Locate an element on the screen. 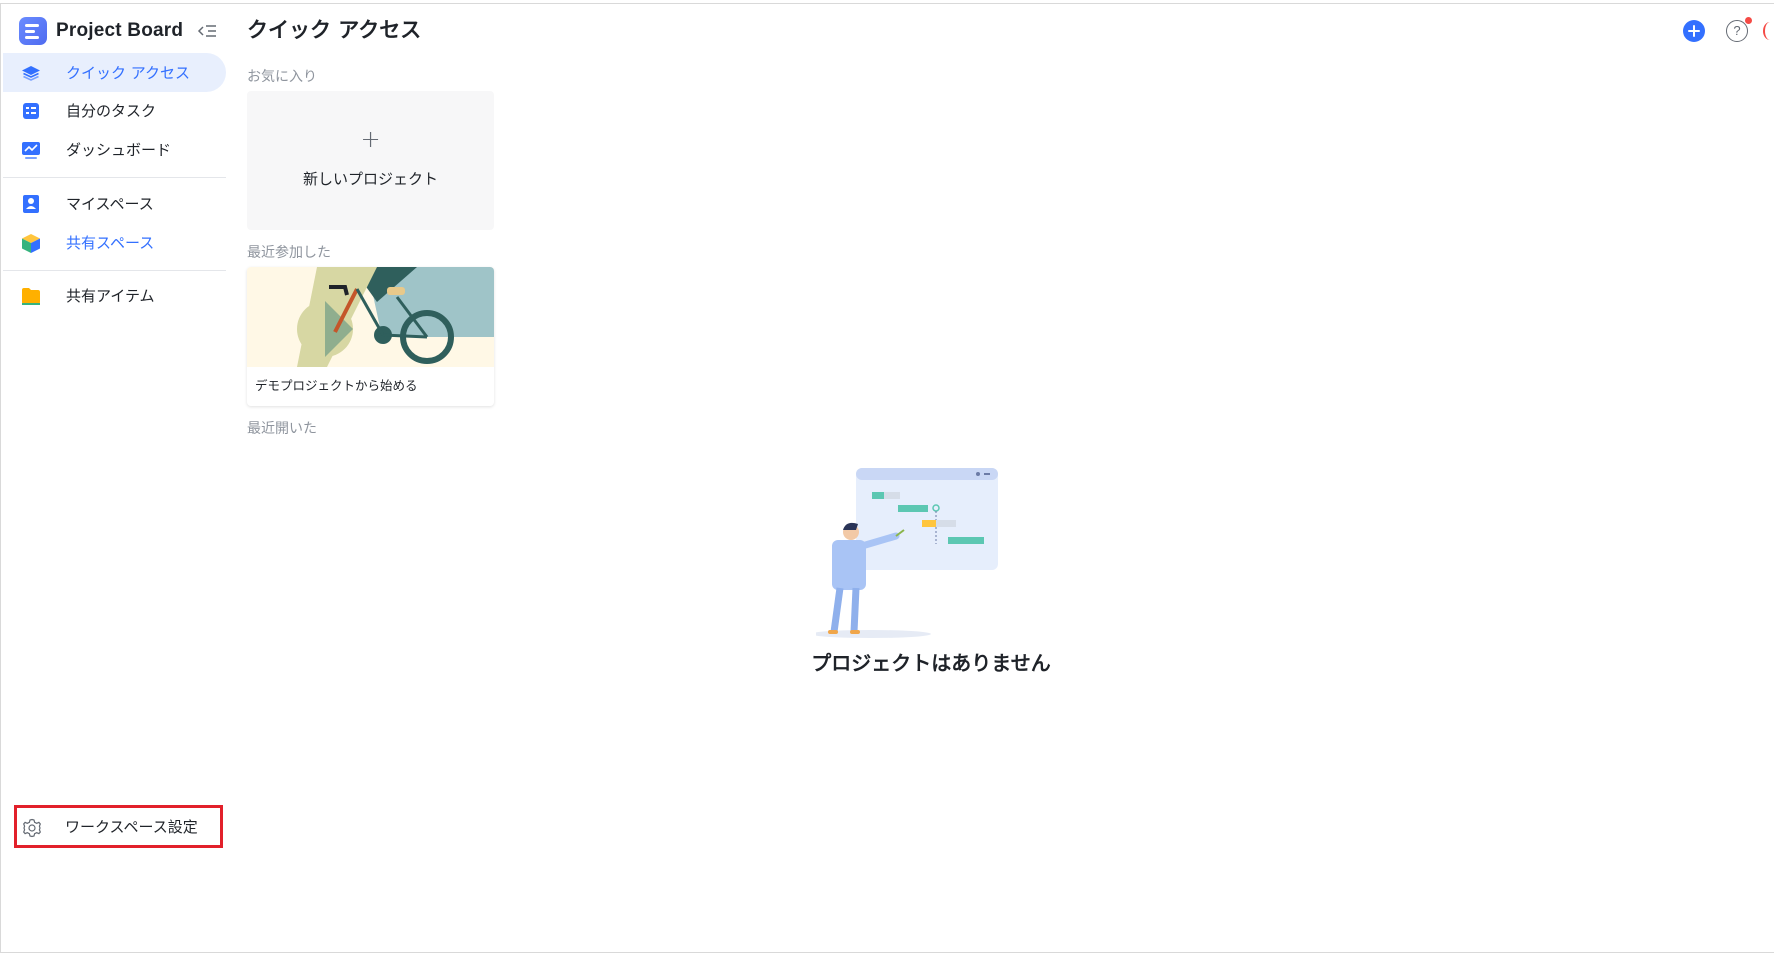 The height and width of the screenshot is (956, 1774). demo-bicycle-illustration is located at coordinates (370, 317).